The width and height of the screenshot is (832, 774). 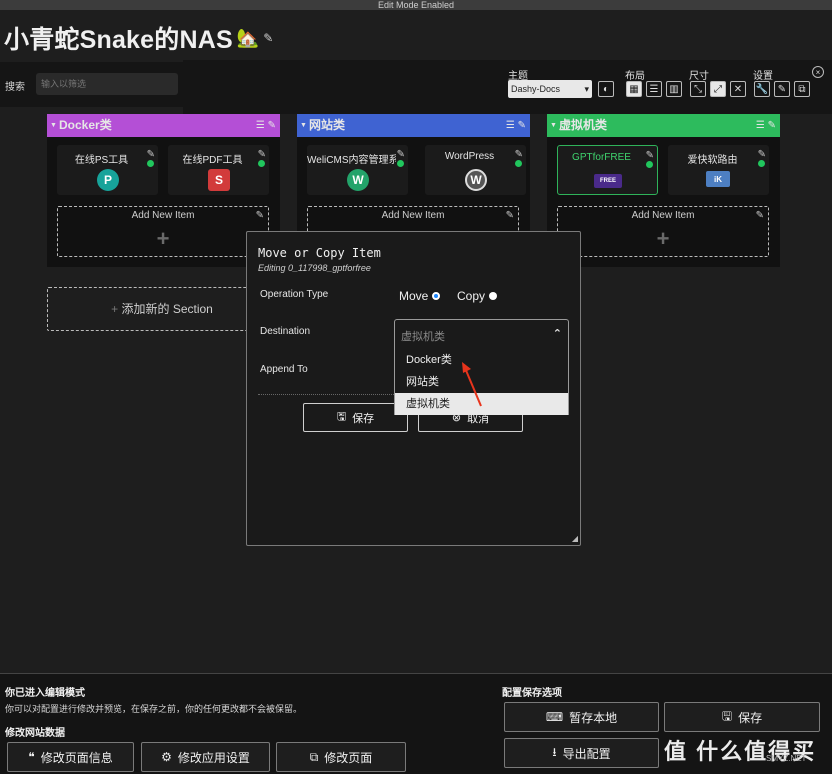 What do you see at coordinates (698, 89) in the screenshot?
I see `size-small-icon: ⤡` at bounding box center [698, 89].